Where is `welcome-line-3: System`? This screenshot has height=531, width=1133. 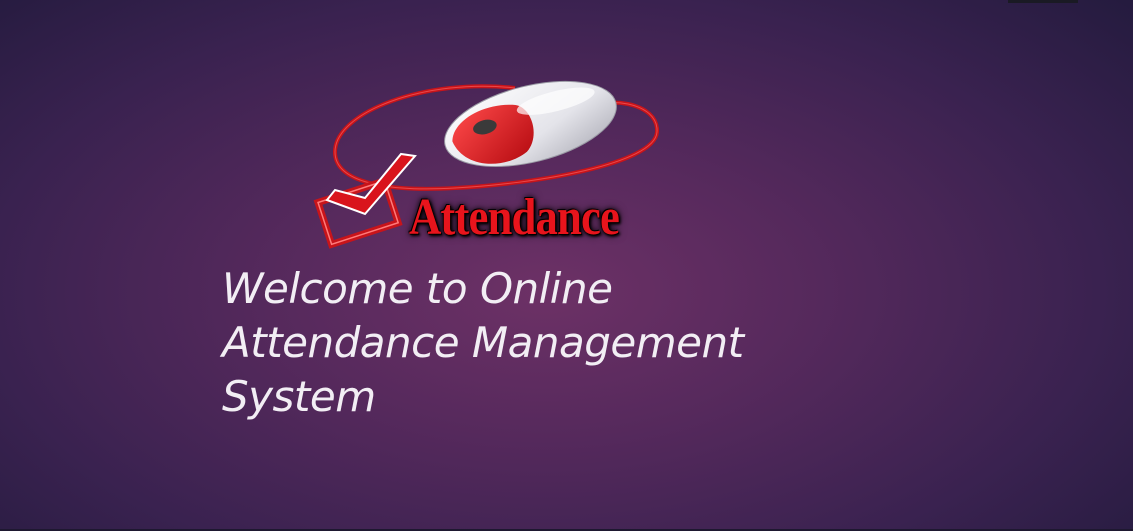 welcome-line-3: System is located at coordinates (299, 396).